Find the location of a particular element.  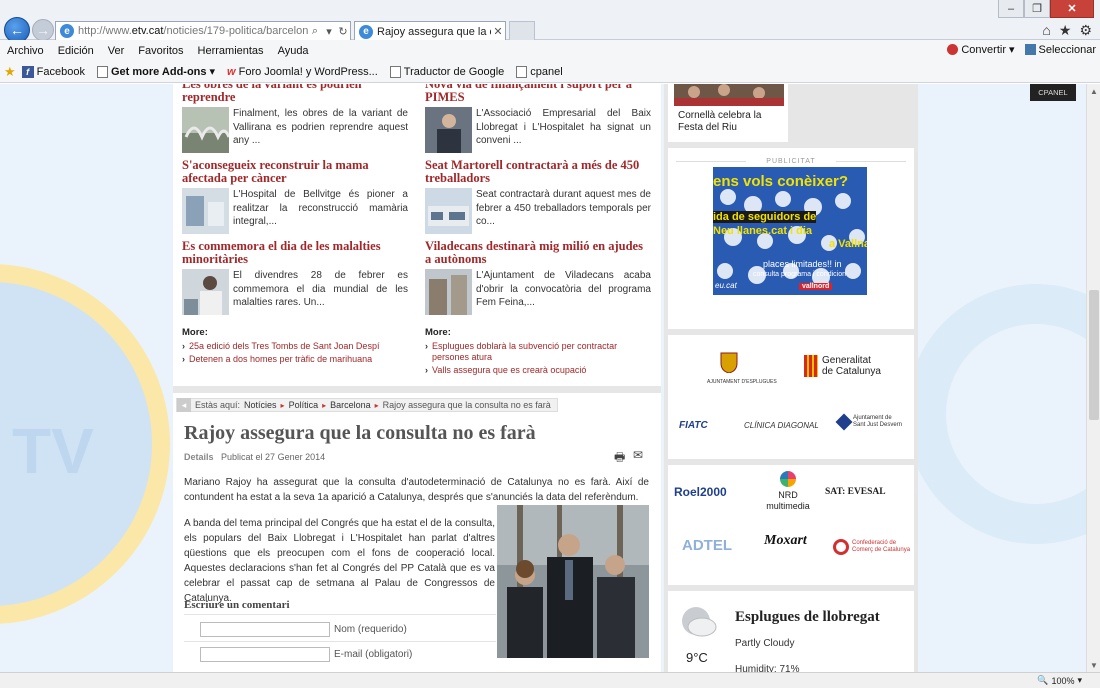

breadcrumb-link-noticies: Notícies is located at coordinates (260, 405).